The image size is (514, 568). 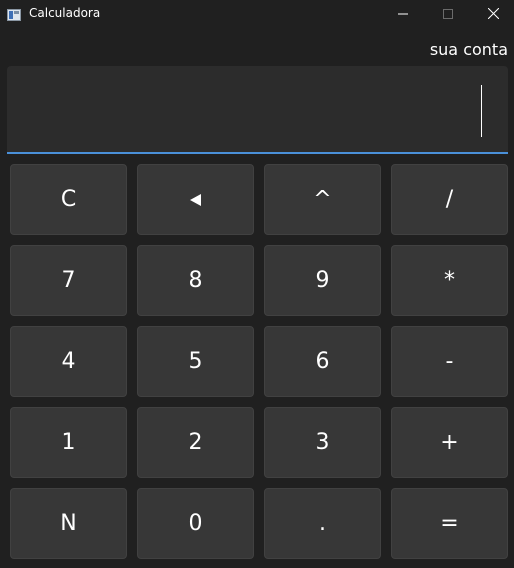 I want to click on digit-9-button: 9, so click(x=322, y=280).